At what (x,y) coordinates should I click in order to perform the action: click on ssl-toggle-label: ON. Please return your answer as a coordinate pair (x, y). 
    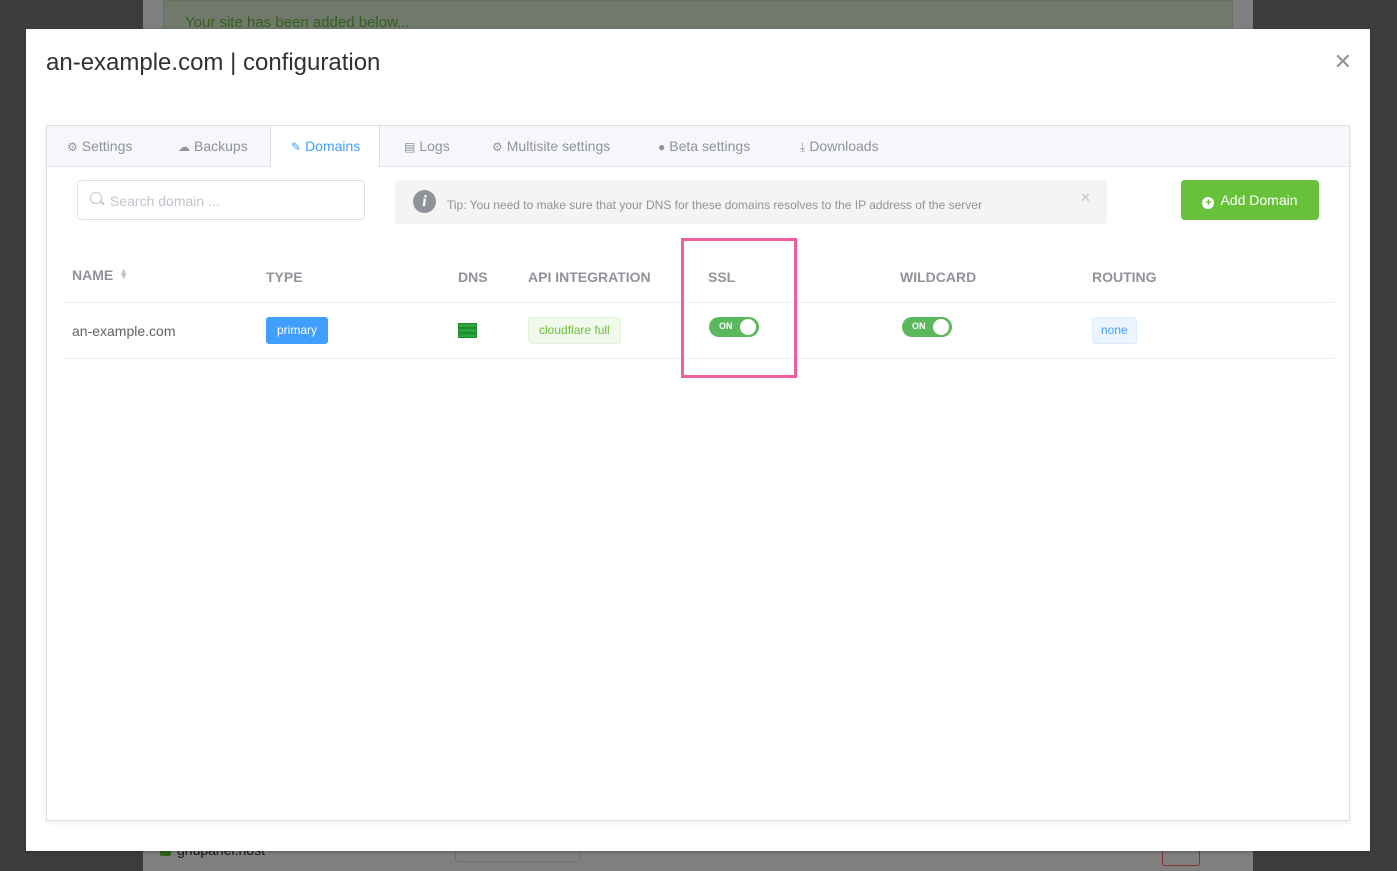
    Looking at the image, I should click on (726, 326).